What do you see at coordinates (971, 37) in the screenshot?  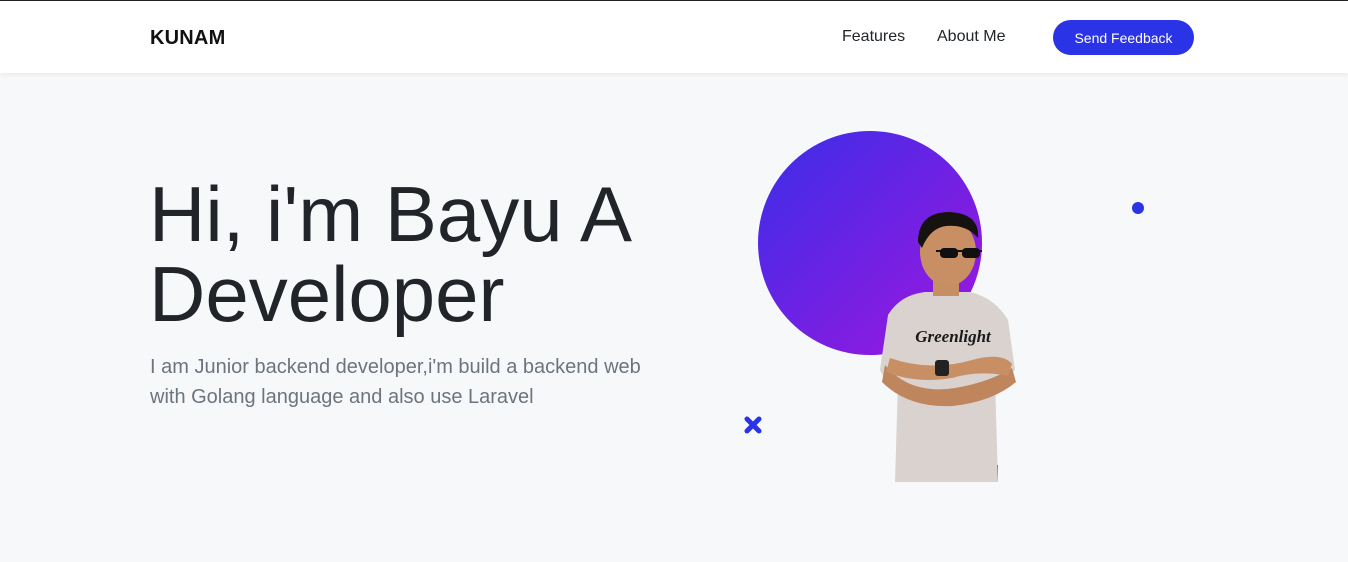 I see `nav-link-about-me: About Me` at bounding box center [971, 37].